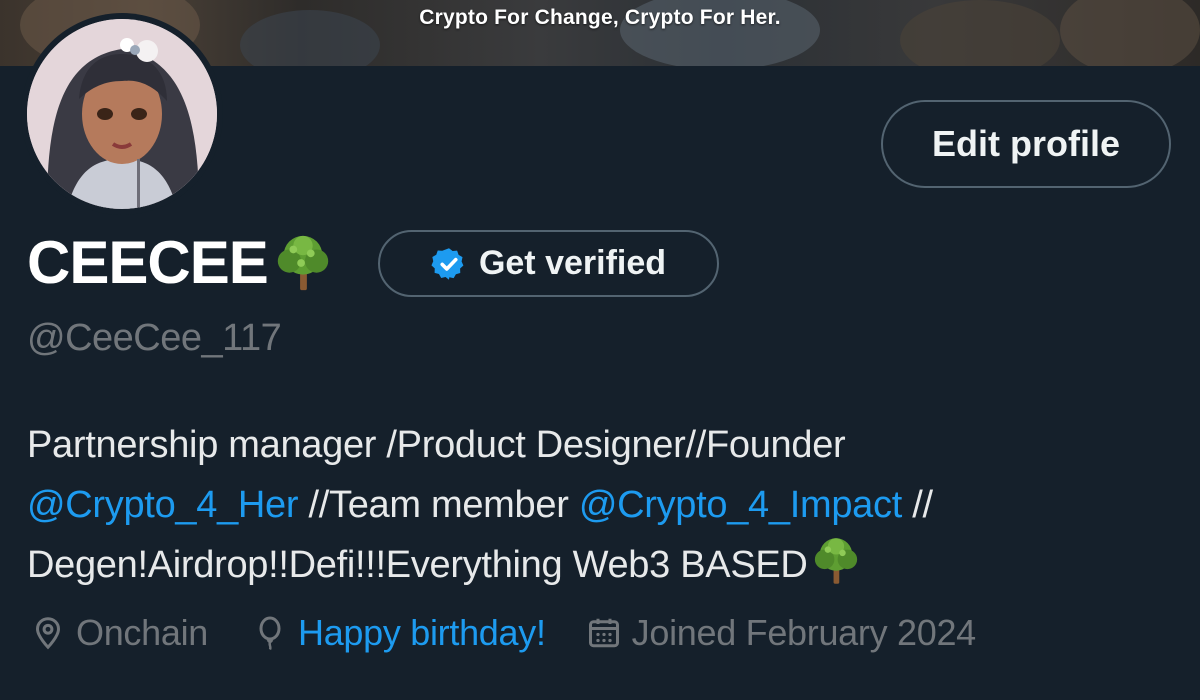 The width and height of the screenshot is (1200, 700). I want to click on mention-link-crypto-4-impact: @Crypto_4_Impact, so click(740, 505).